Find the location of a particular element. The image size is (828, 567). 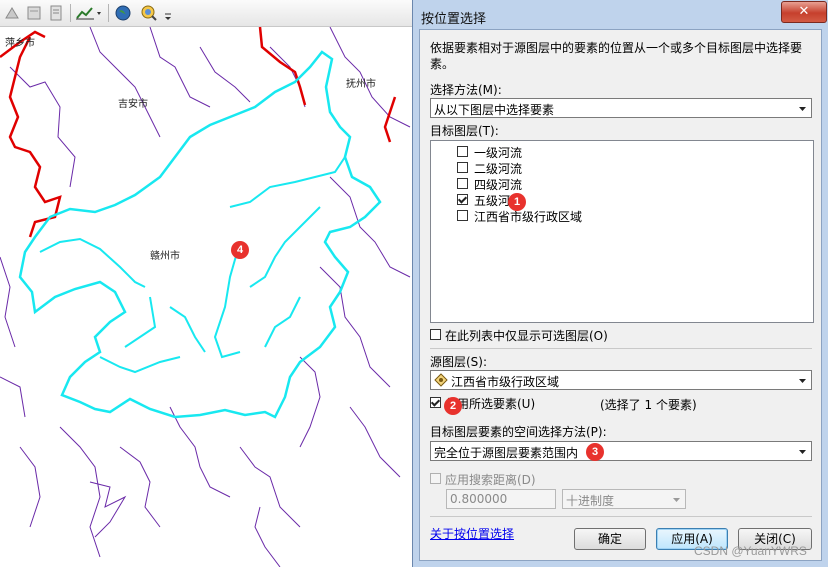

layer-diamond-icon is located at coordinates (441, 380).